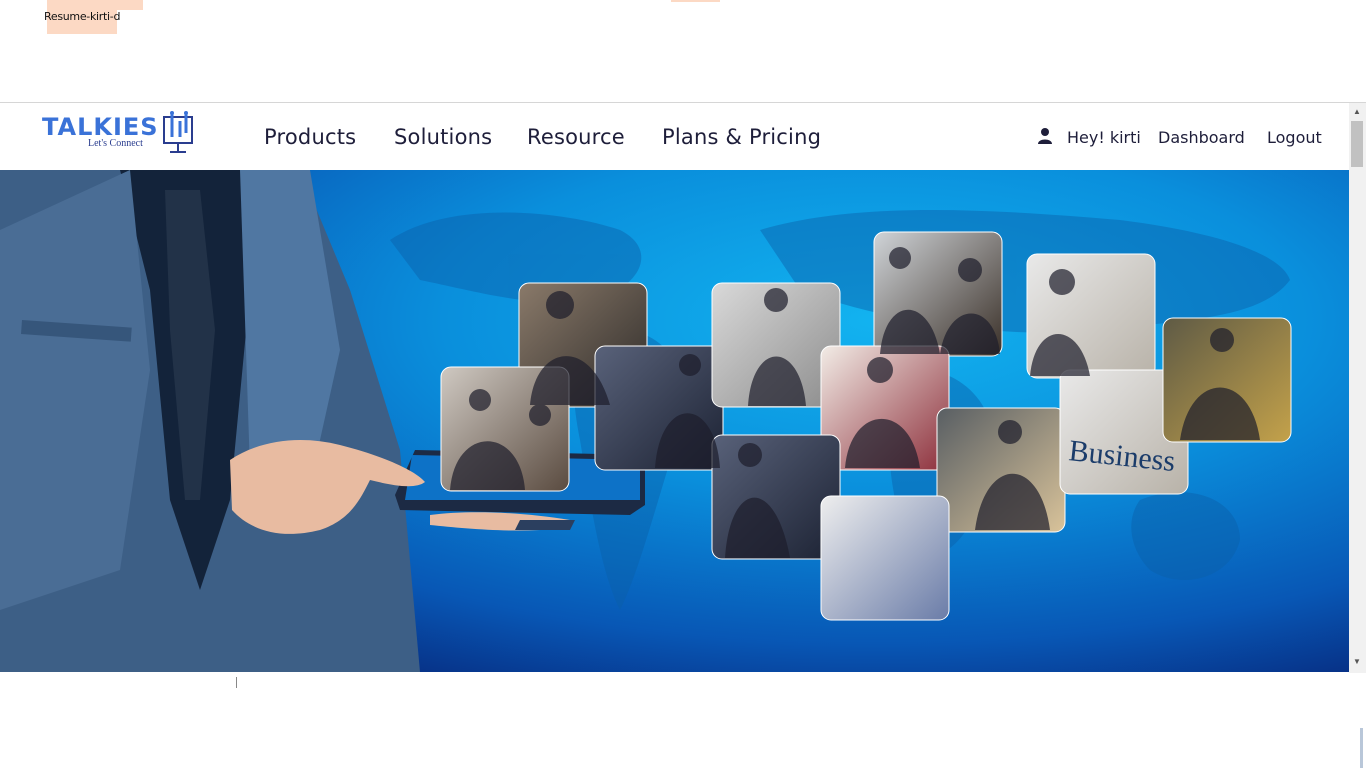  I want to click on text-cursor, so click(236, 682).